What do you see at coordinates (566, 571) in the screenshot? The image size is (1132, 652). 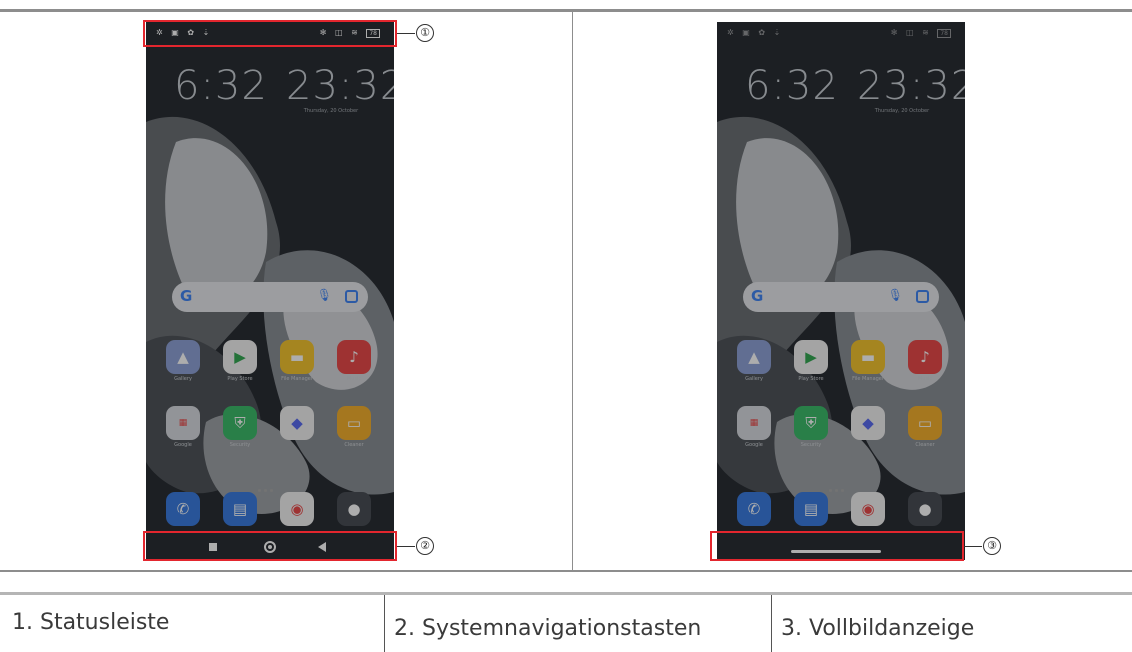 I see `figure-bottom-rule` at bounding box center [566, 571].